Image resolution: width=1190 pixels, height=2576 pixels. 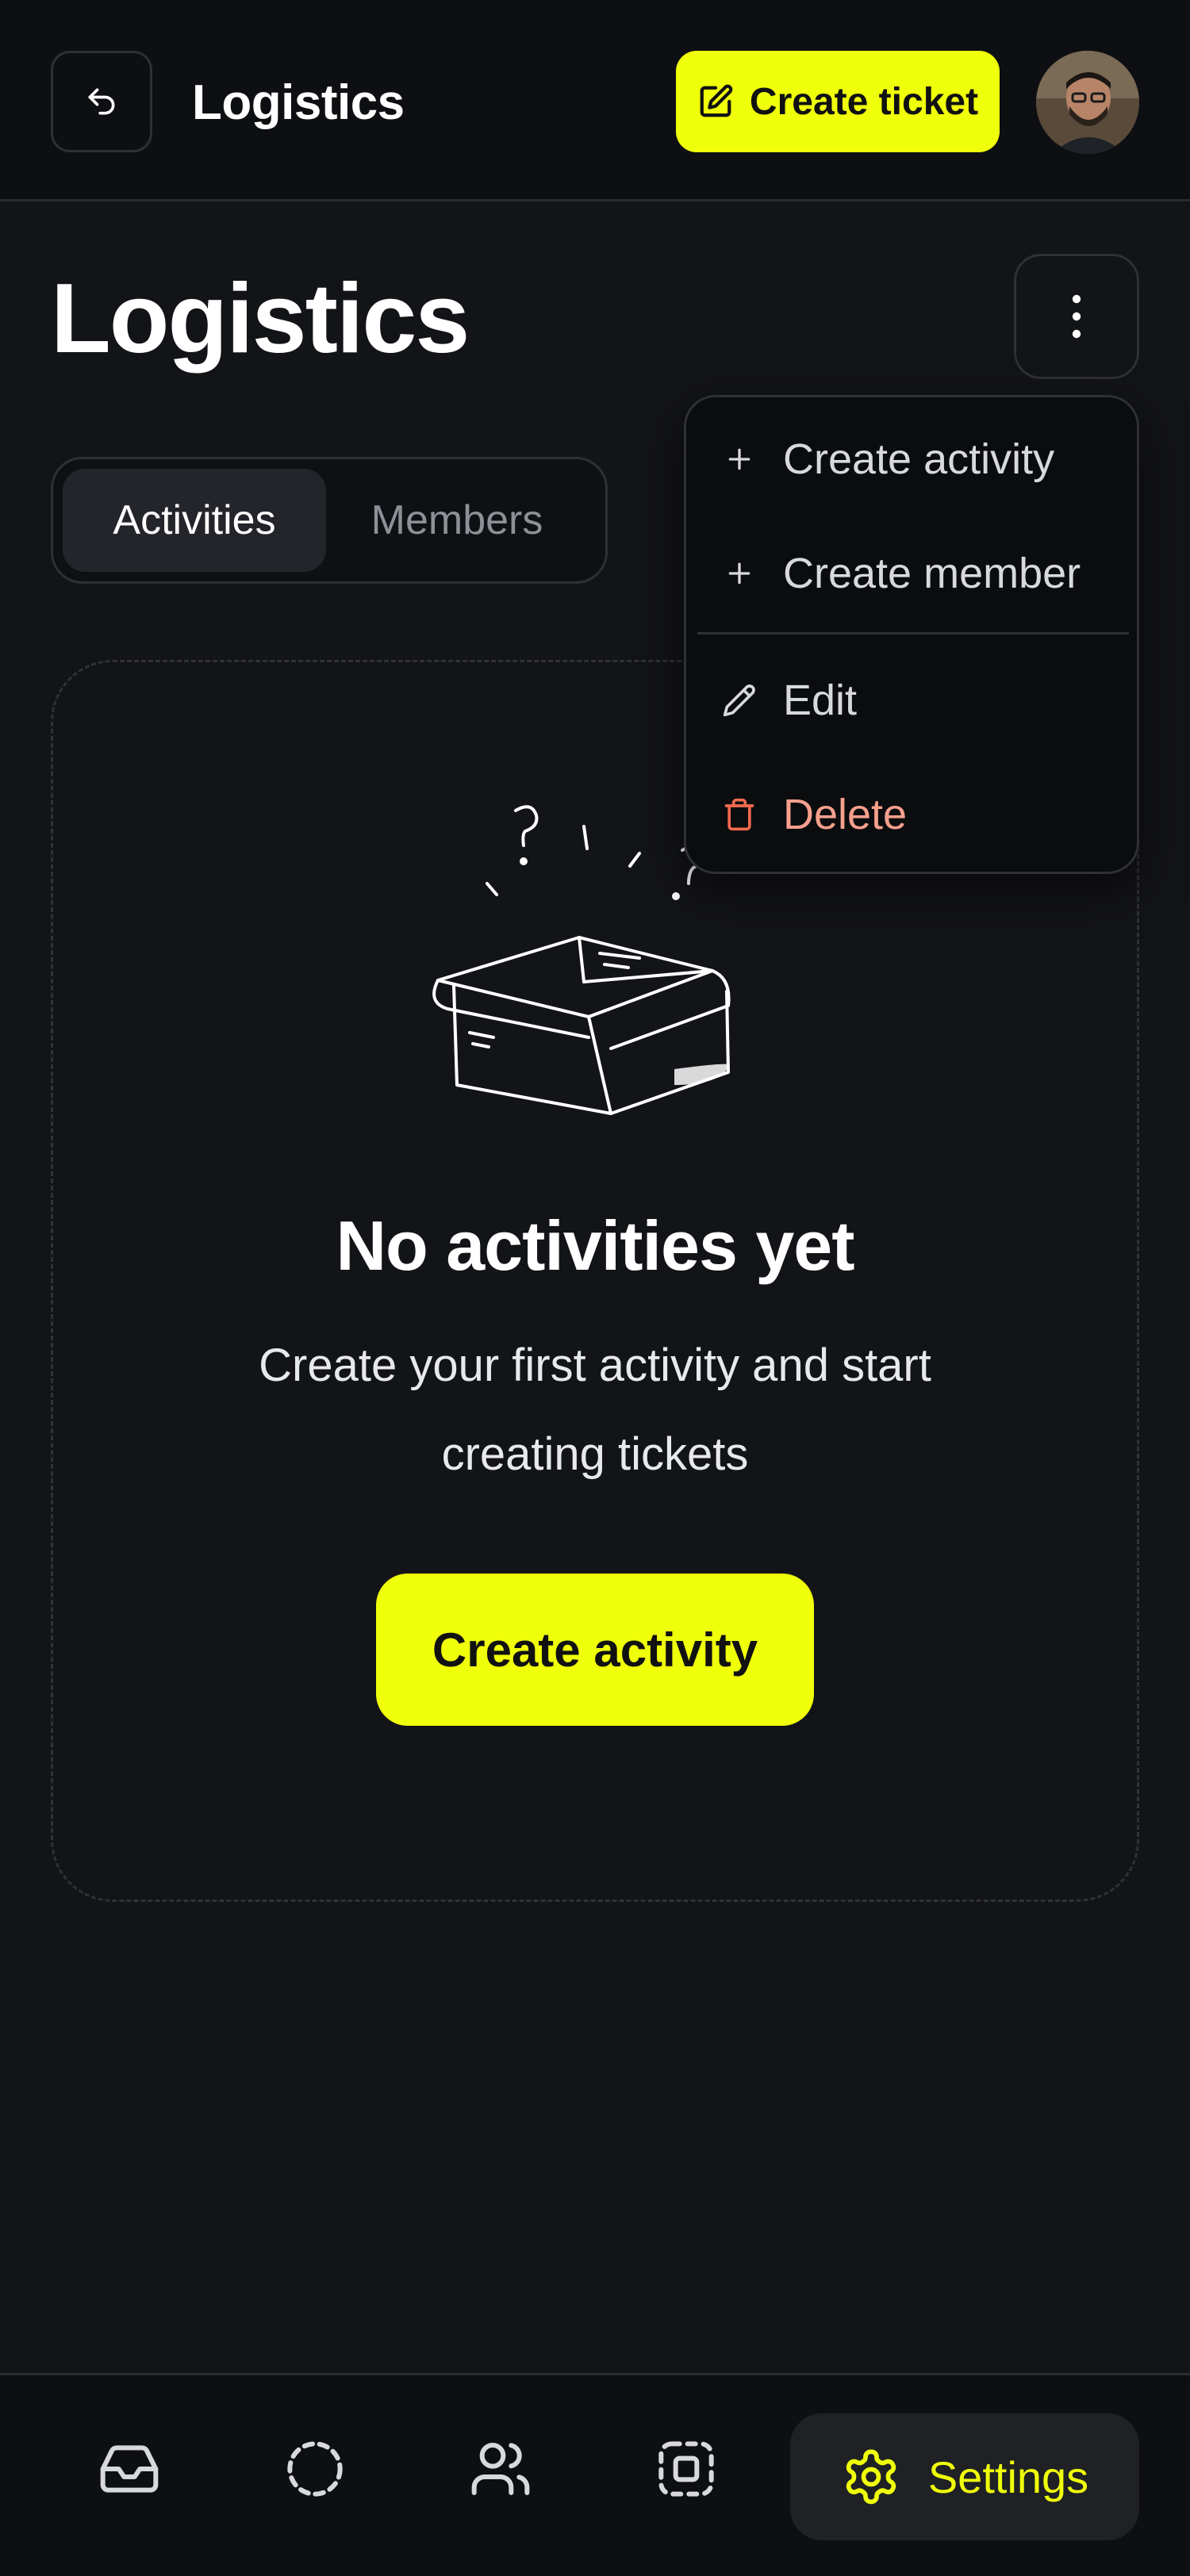 I want to click on gear-icon, so click(x=871, y=2477).